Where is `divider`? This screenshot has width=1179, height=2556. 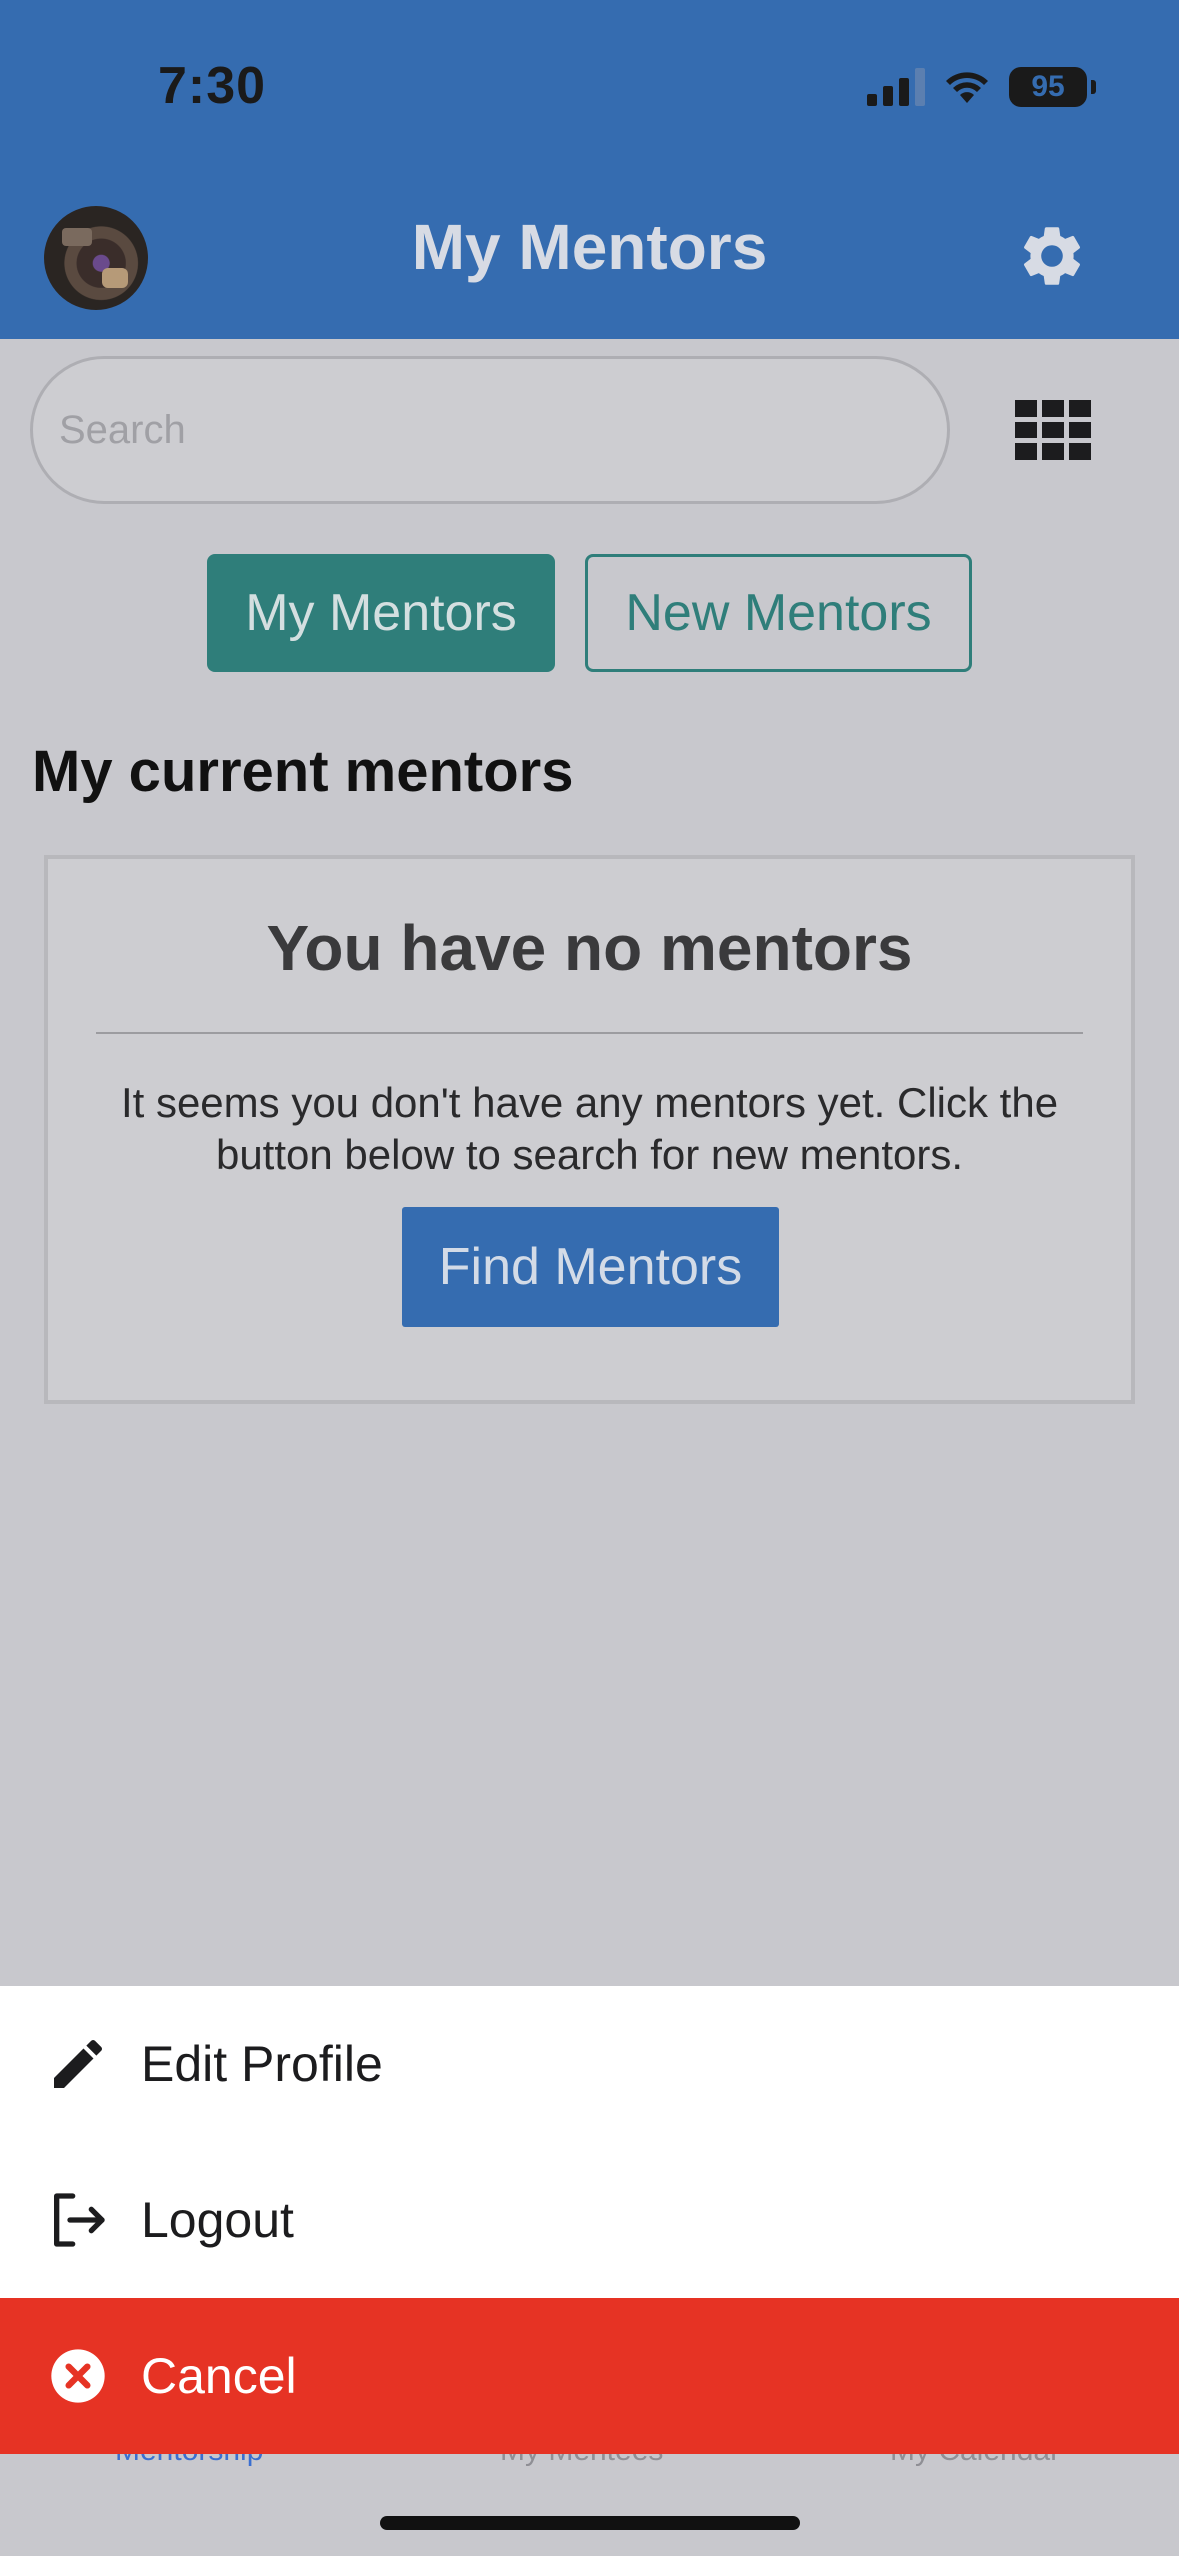 divider is located at coordinates (589, 1033).